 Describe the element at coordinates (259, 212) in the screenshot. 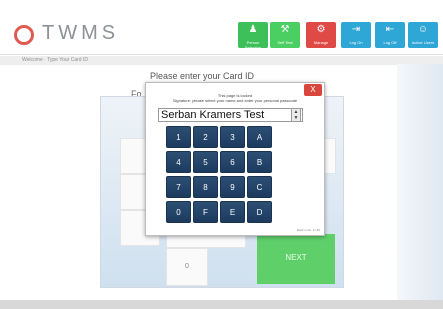

I see `keypad-key-d: D` at that location.